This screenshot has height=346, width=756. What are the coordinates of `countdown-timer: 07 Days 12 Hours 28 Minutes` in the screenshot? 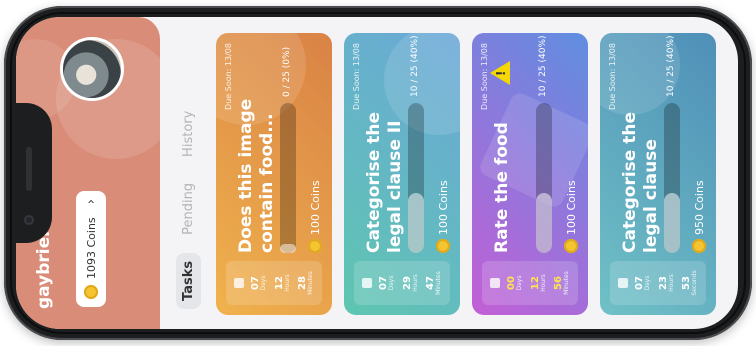 It's located at (274, 283).